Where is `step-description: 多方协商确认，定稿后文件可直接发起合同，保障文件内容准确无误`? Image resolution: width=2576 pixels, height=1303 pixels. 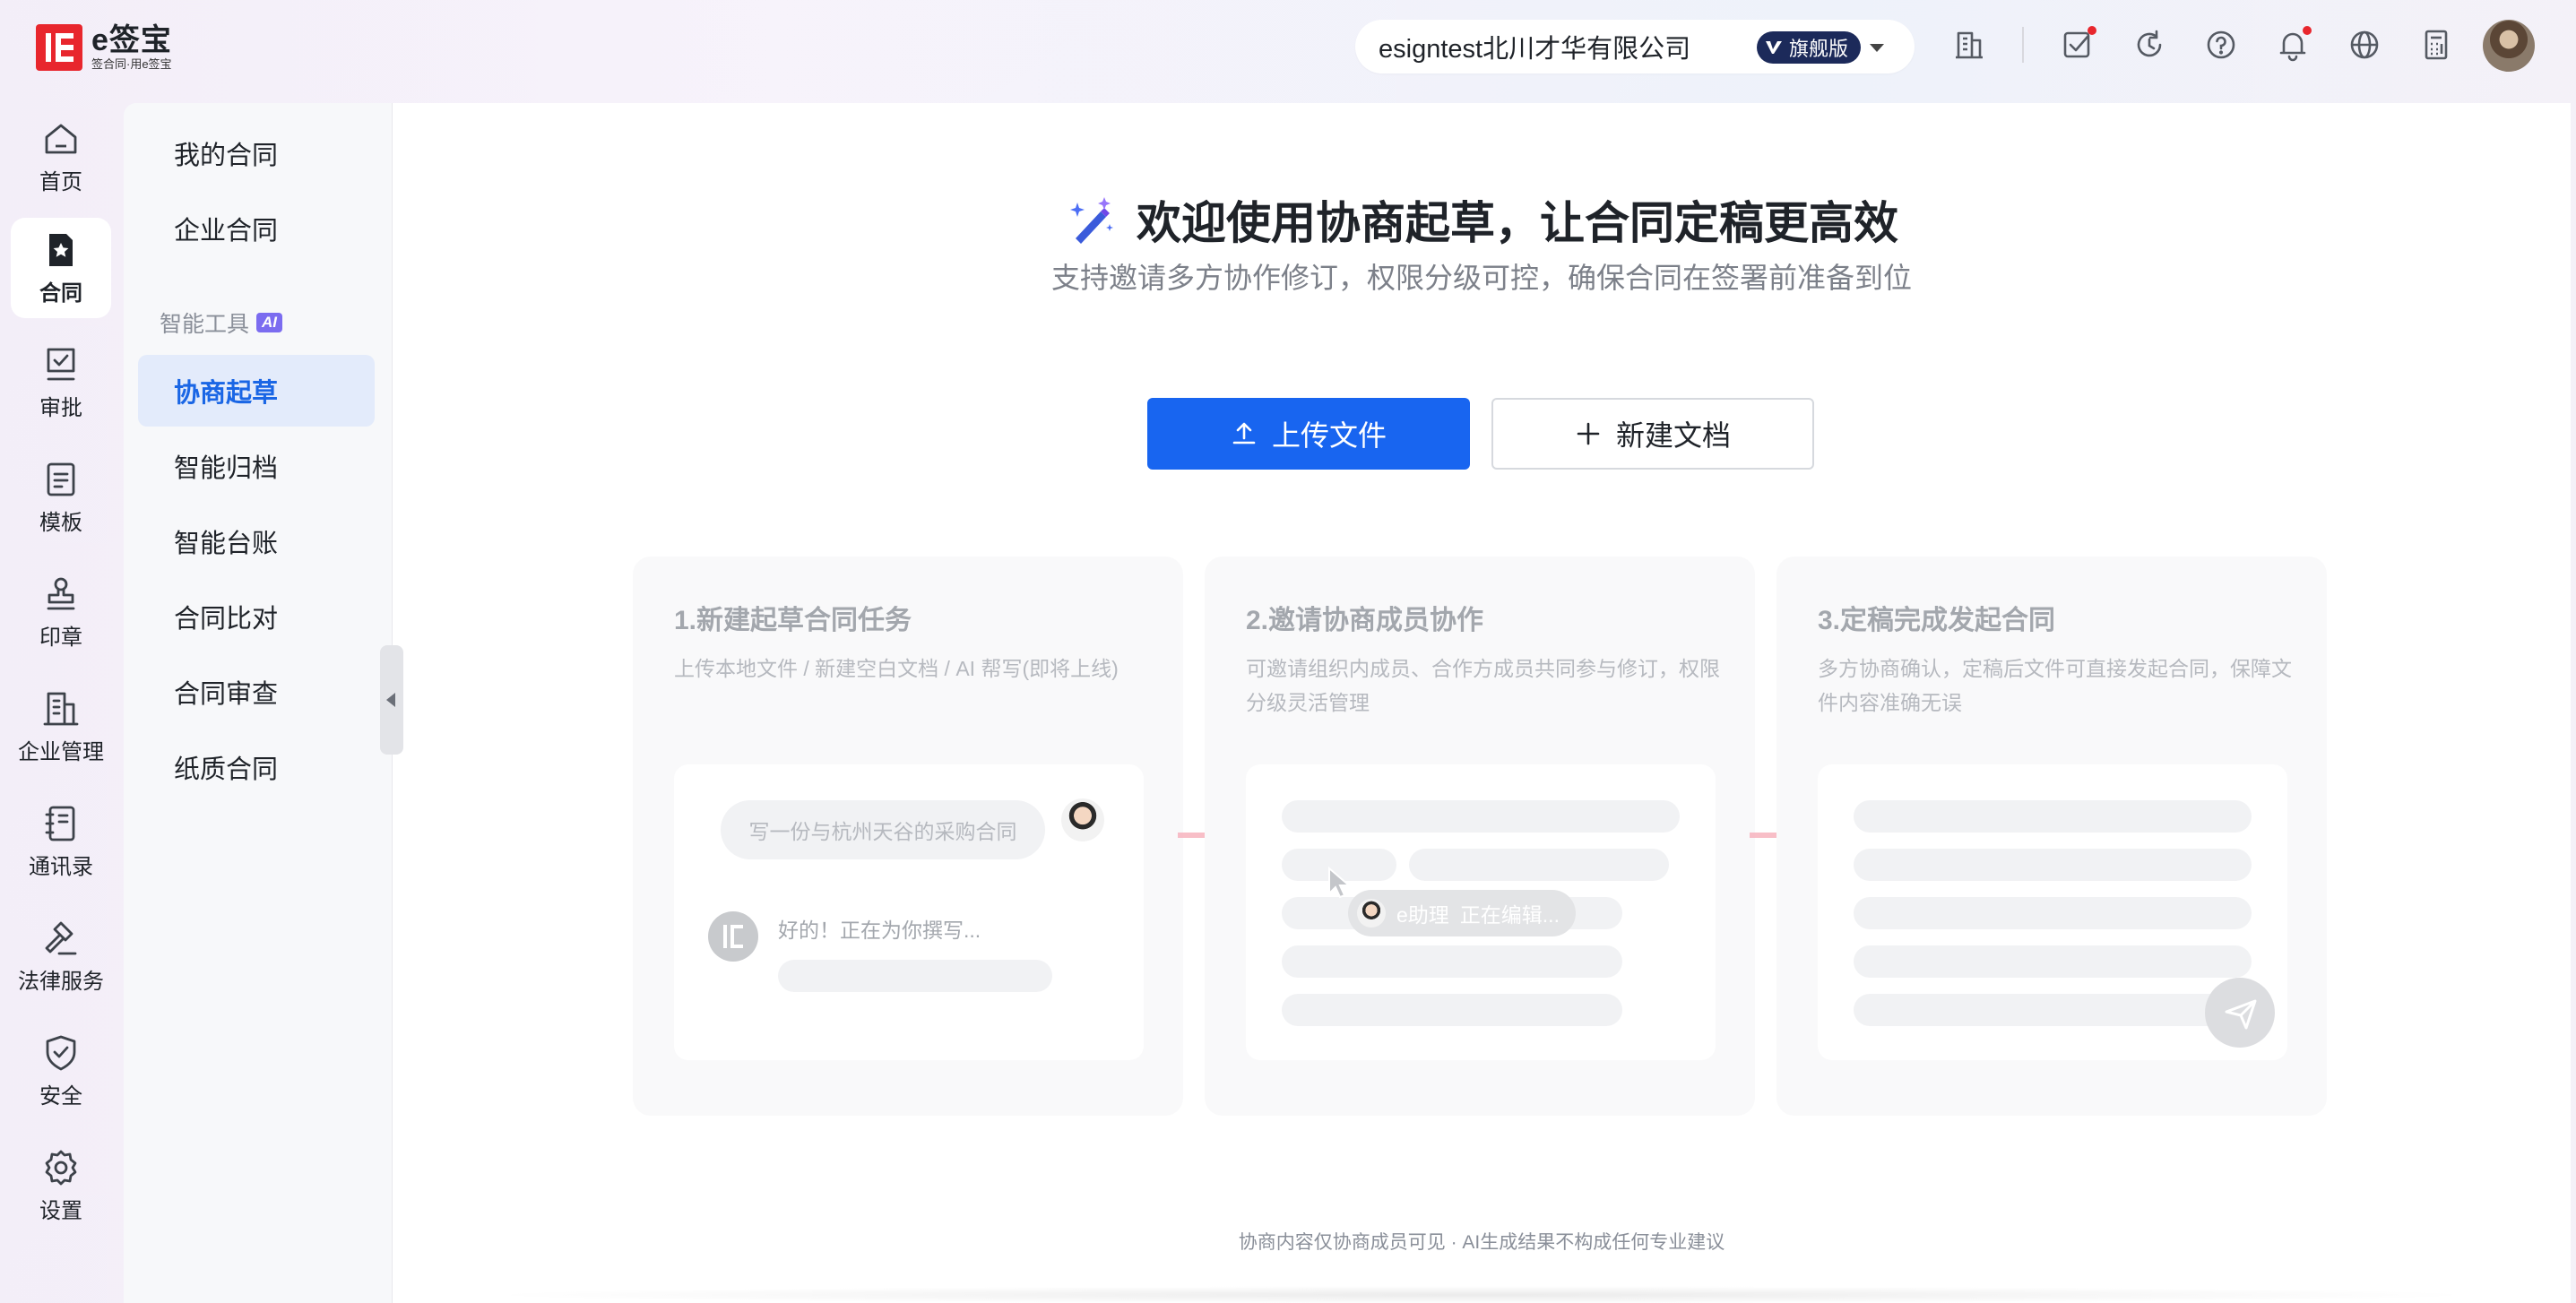
step-description: 多方协商确认，定稿后文件可直接发起合同，保障文件内容准确无误 is located at coordinates (2055, 685).